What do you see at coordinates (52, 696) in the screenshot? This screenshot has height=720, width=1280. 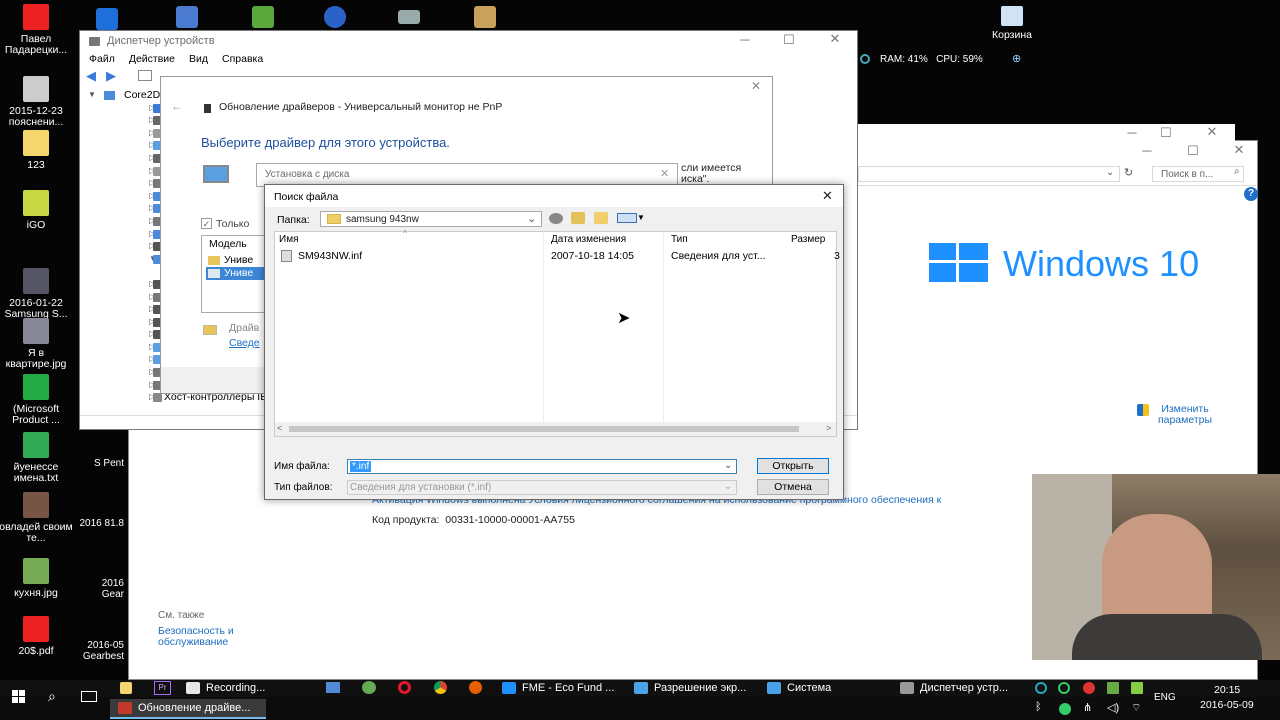 I see `search-icon: ⌕` at bounding box center [52, 696].